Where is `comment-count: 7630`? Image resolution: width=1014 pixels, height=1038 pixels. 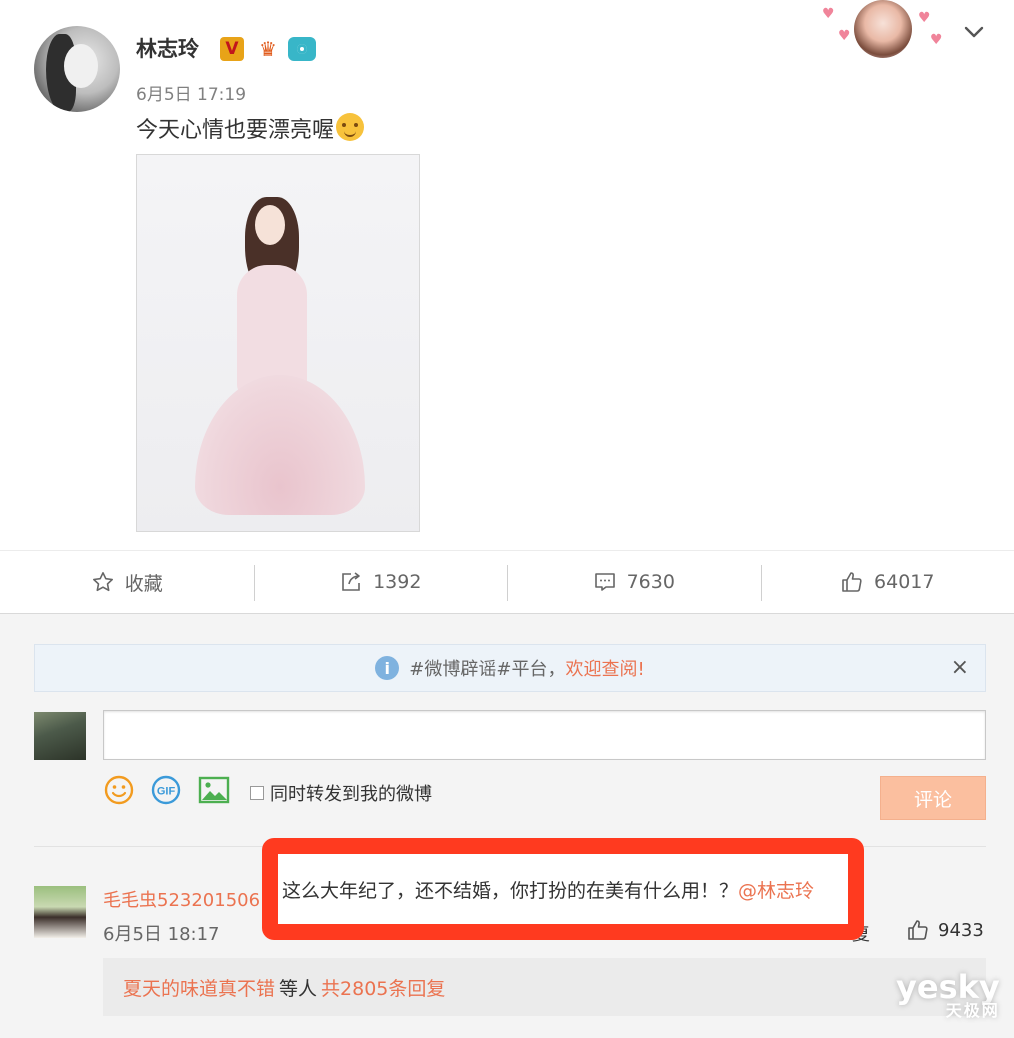 comment-count: 7630 is located at coordinates (650, 582).